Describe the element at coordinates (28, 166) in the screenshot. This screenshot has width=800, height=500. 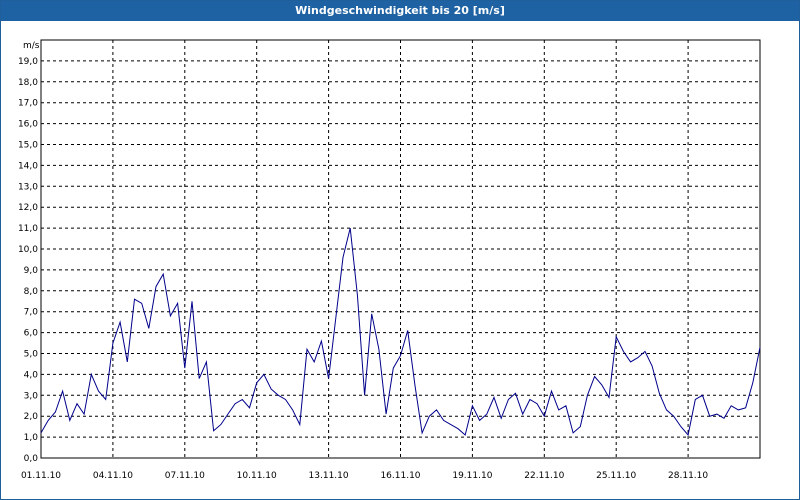
I see `y-tick-label: 14,0` at that location.